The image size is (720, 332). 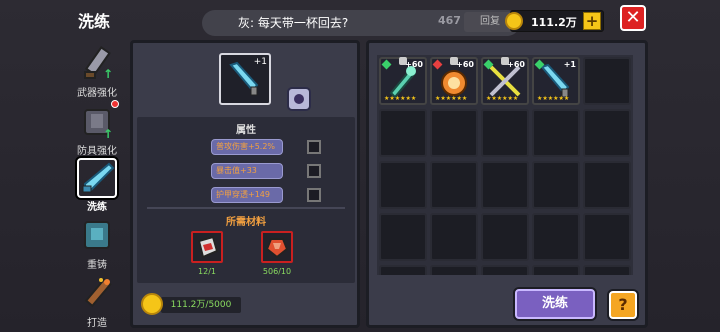 What do you see at coordinates (592, 21) in the screenshot?
I see `add-gold-button: +` at bounding box center [592, 21].